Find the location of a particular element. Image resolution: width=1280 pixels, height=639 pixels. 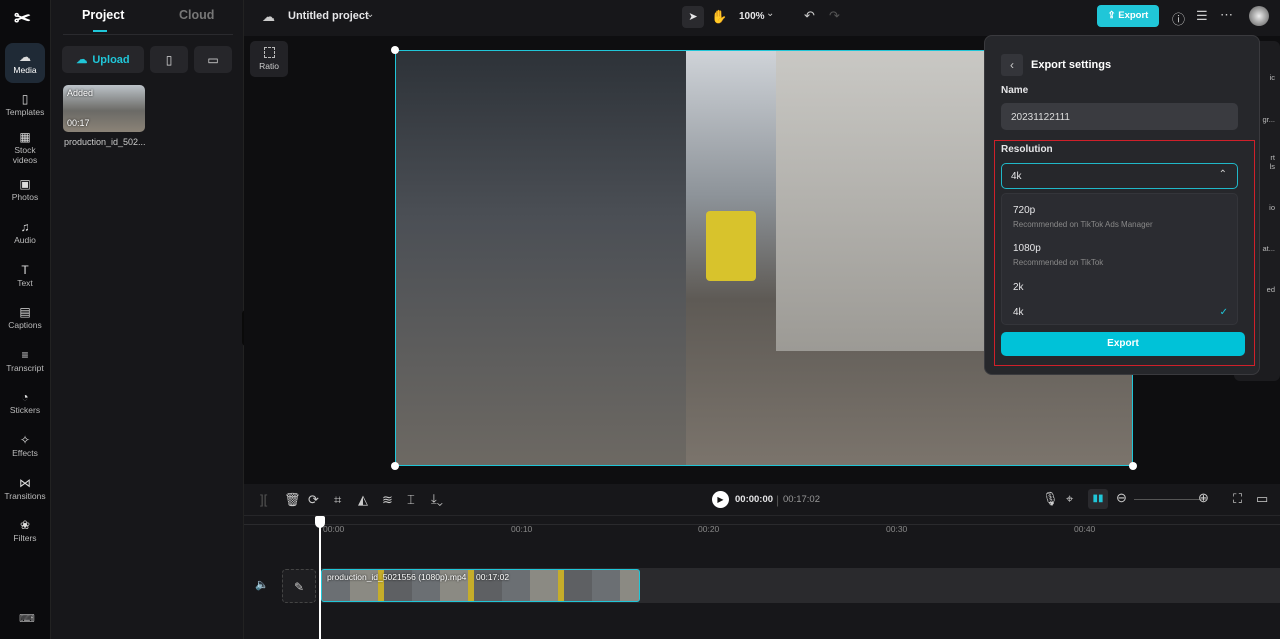

detach-audio-icon: ≋ is located at coordinates (387, 500).